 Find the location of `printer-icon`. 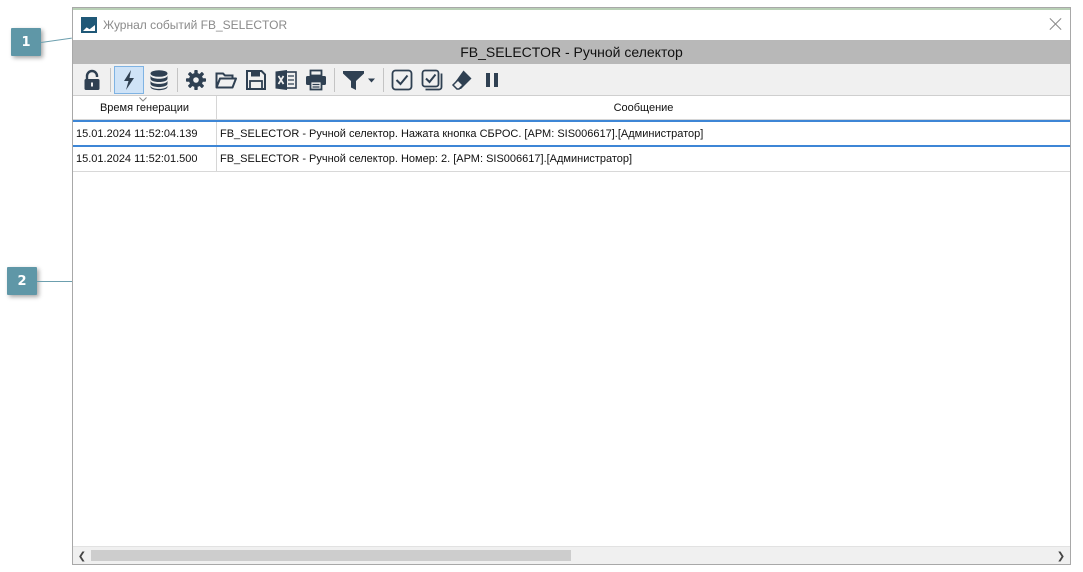

printer-icon is located at coordinates (316, 79).